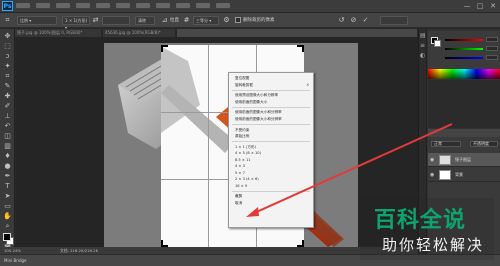 This screenshot has width=500, height=266. What do you see at coordinates (37, 20) in the screenshot?
I see `ratio-select: 比例 ▾` at bounding box center [37, 20].